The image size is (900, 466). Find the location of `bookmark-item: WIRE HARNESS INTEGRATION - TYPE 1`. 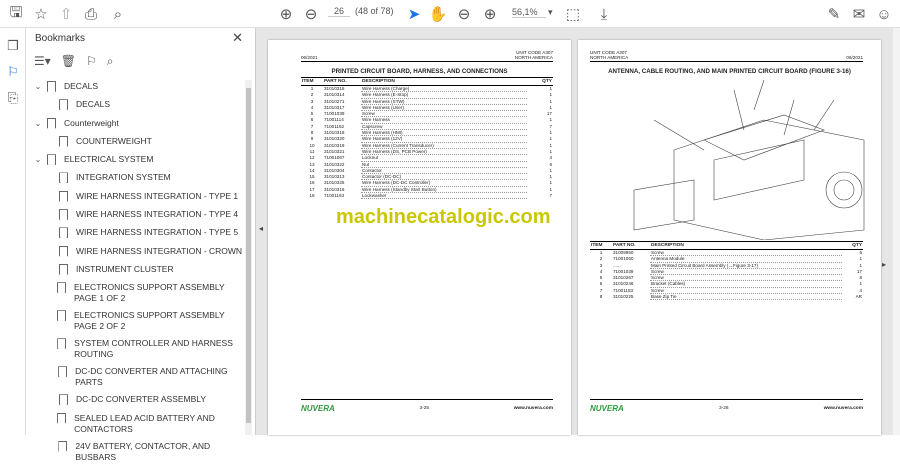

bookmark-item: WIRE HARNESS INTEGRATION - TYPE 1 is located at coordinates (135, 197).